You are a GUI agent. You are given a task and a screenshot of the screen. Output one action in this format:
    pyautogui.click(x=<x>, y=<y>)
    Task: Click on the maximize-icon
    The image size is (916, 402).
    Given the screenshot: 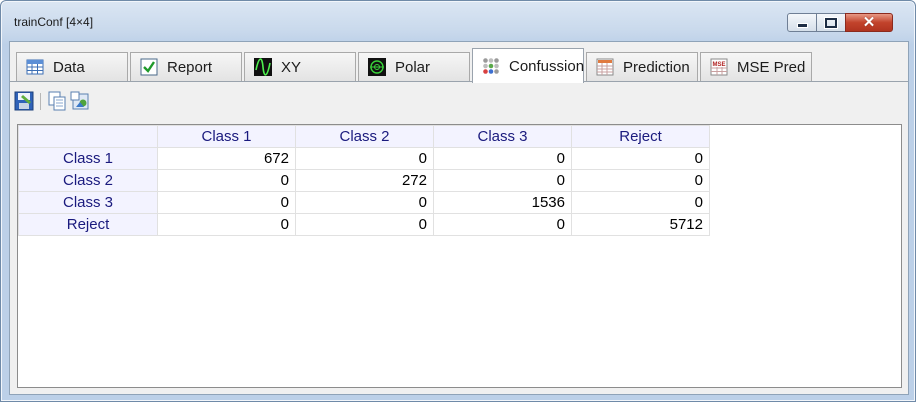 What is the action you would take?
    pyautogui.click(x=831, y=22)
    